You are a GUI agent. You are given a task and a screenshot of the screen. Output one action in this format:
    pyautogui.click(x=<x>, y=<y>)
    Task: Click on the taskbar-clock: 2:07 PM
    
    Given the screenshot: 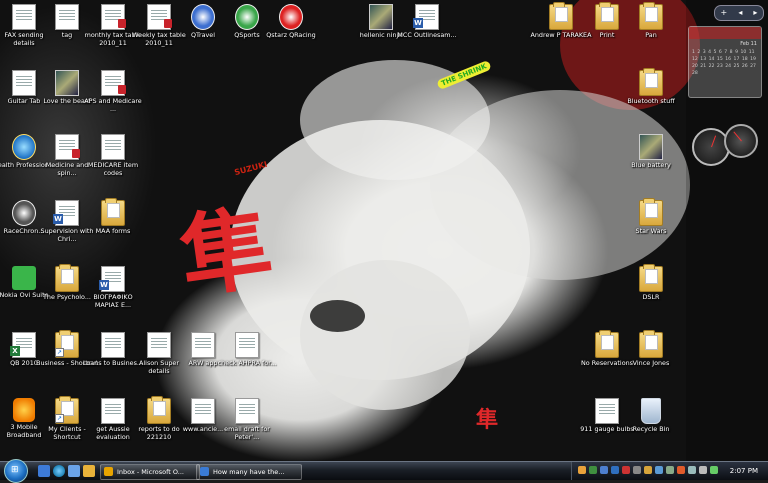 What is the action you would take?
    pyautogui.click(x=744, y=471)
    